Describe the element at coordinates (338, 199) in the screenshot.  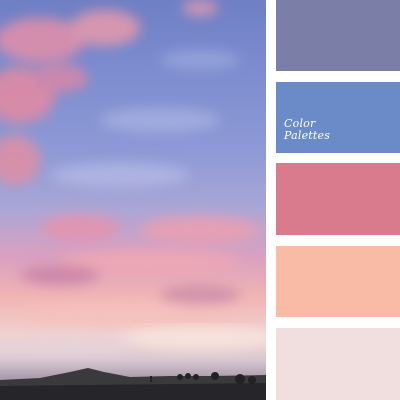
I see `swatch-rose` at that location.